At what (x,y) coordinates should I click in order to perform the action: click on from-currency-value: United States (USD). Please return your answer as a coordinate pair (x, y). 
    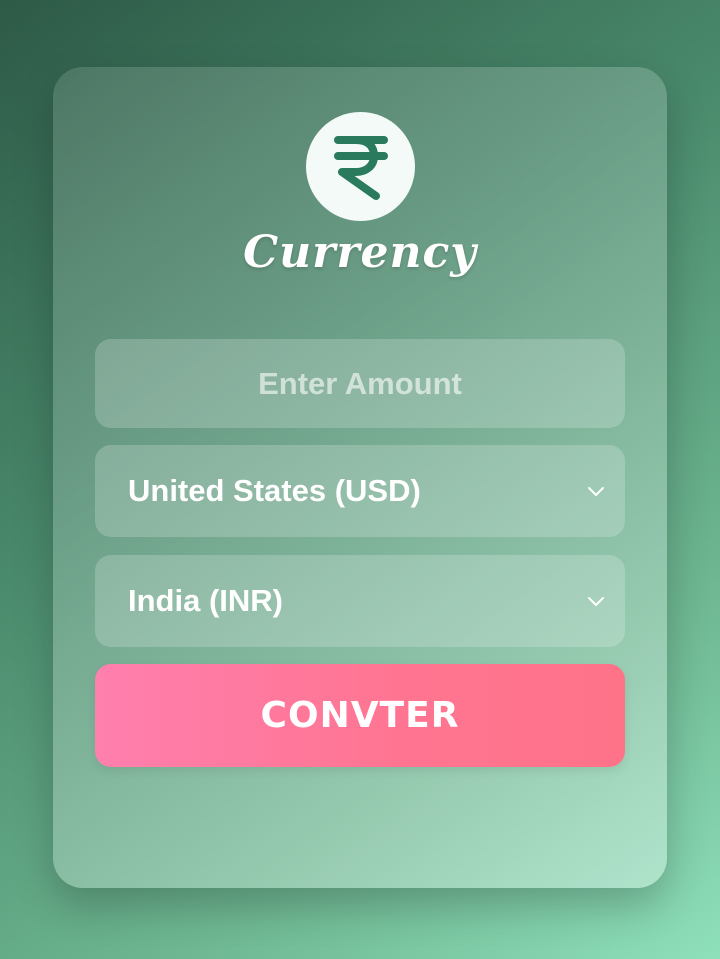
    Looking at the image, I should click on (274, 490).